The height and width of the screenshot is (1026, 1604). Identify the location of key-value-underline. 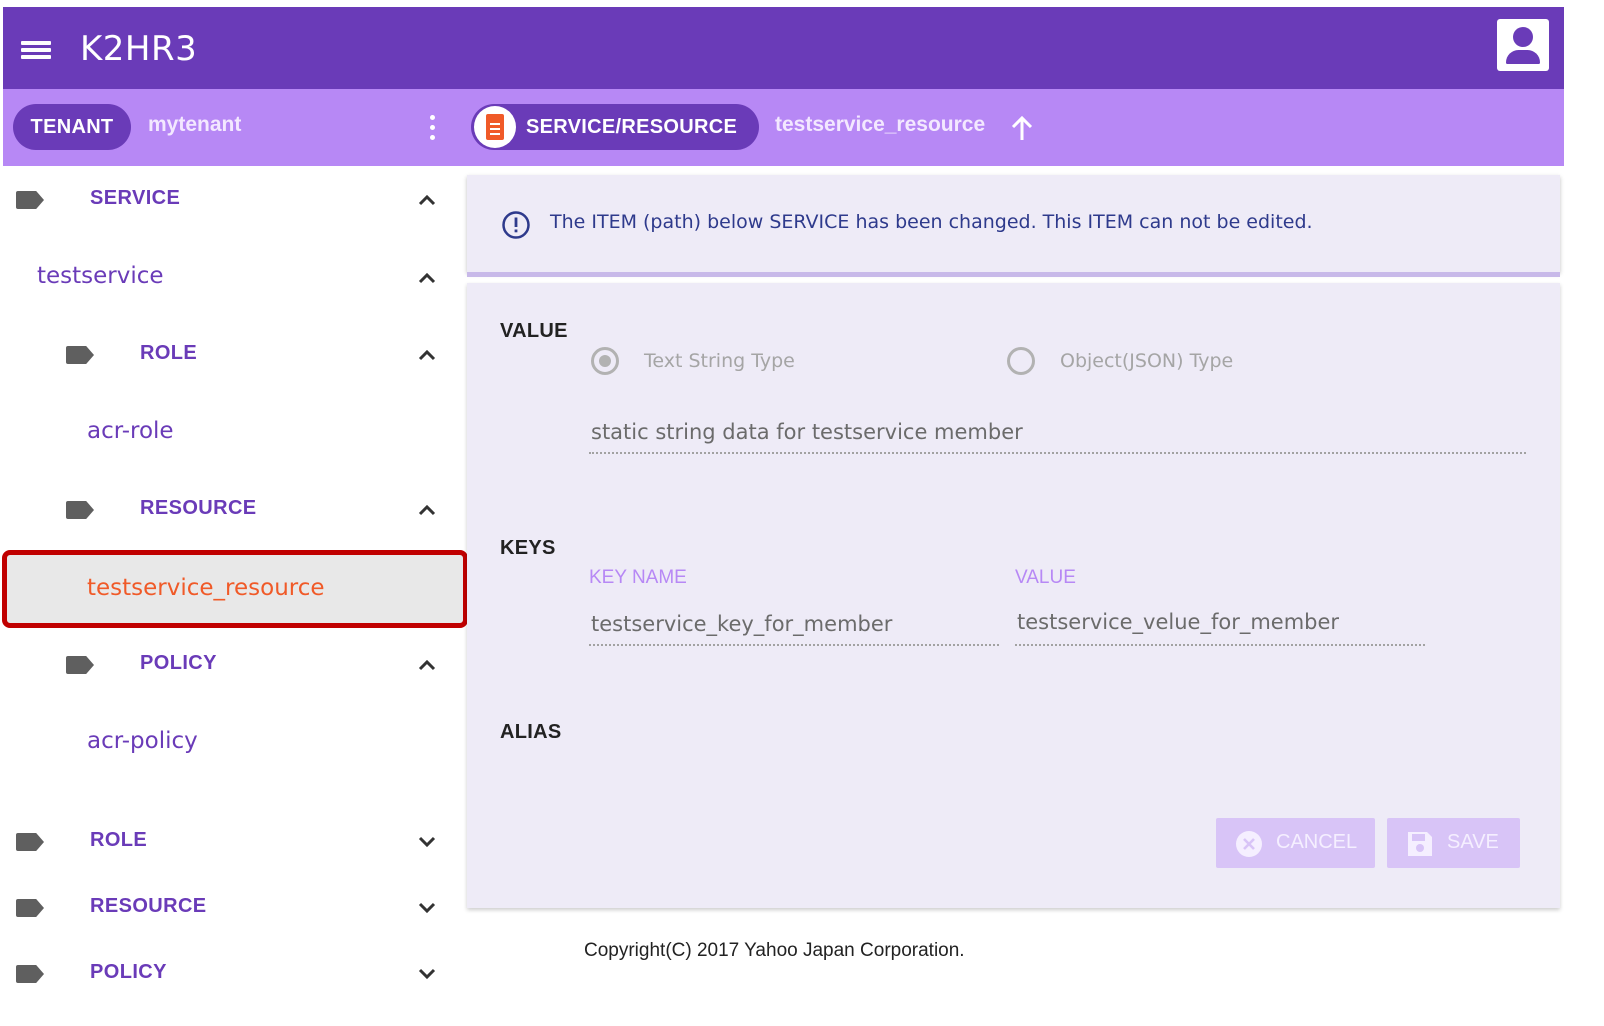
(1220, 645).